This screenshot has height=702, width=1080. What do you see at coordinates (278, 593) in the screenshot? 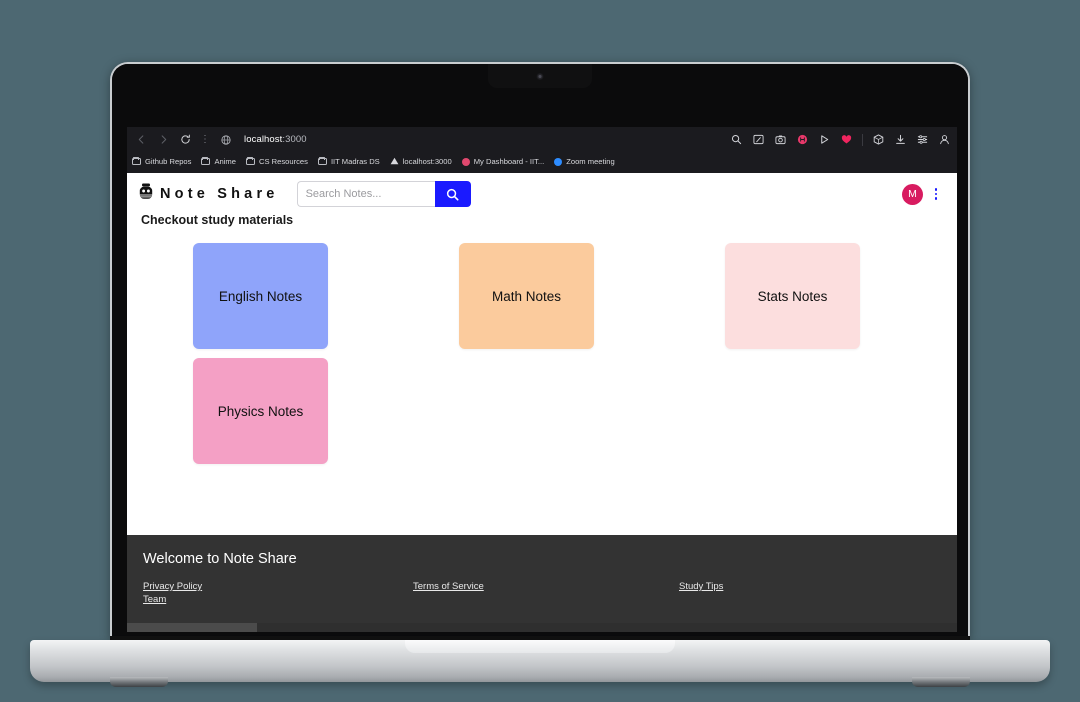
I see `footer-column: Privacy Policy Team` at bounding box center [278, 593].